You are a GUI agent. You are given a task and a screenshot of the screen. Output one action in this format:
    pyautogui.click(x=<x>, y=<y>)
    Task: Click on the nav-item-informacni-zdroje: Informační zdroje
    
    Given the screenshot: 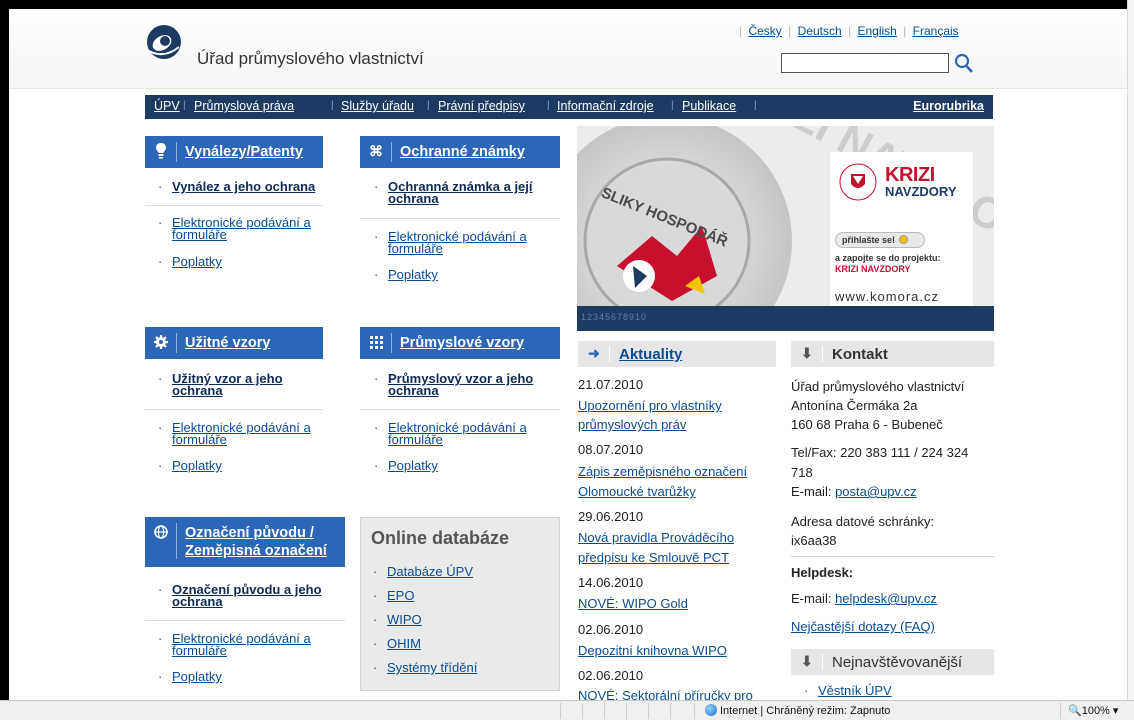 What is the action you would take?
    pyautogui.click(x=605, y=106)
    